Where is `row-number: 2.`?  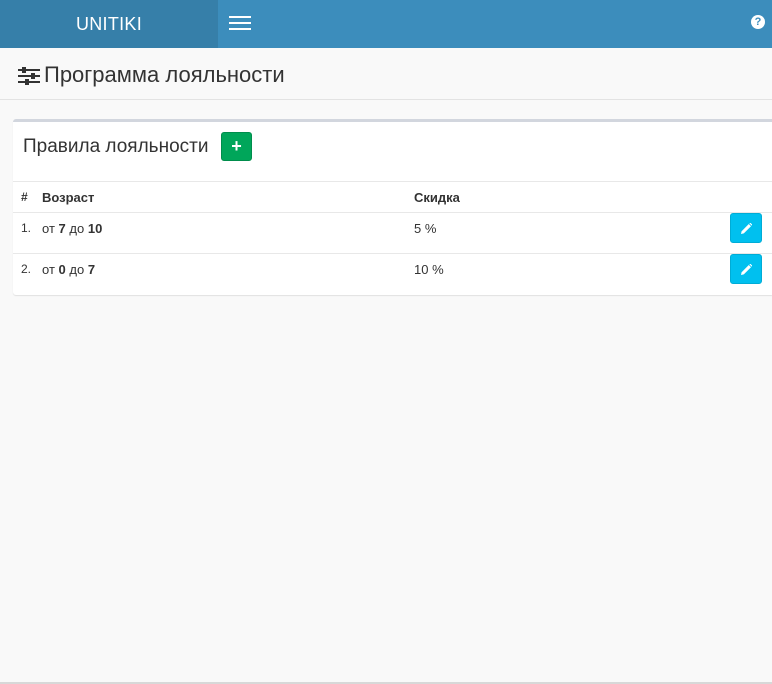
row-number: 2. is located at coordinates (27, 274).